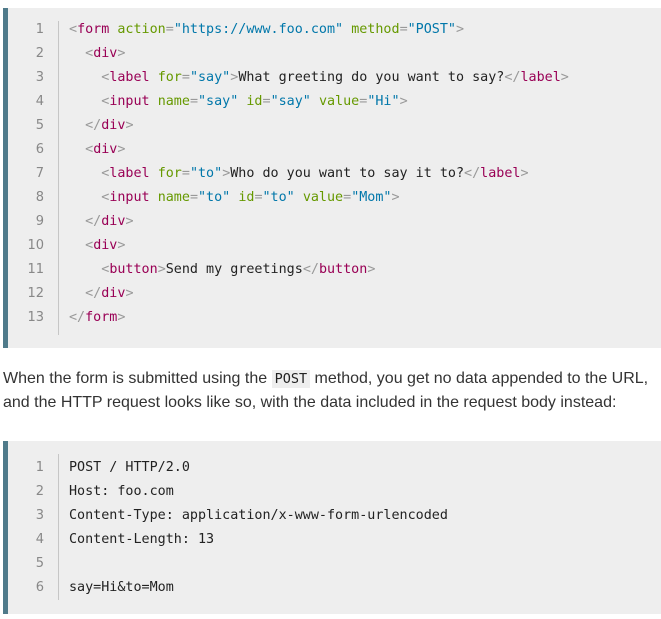 The image size is (661, 619). Describe the element at coordinates (97, 318) in the screenshot. I see `code-text: </form>` at that location.